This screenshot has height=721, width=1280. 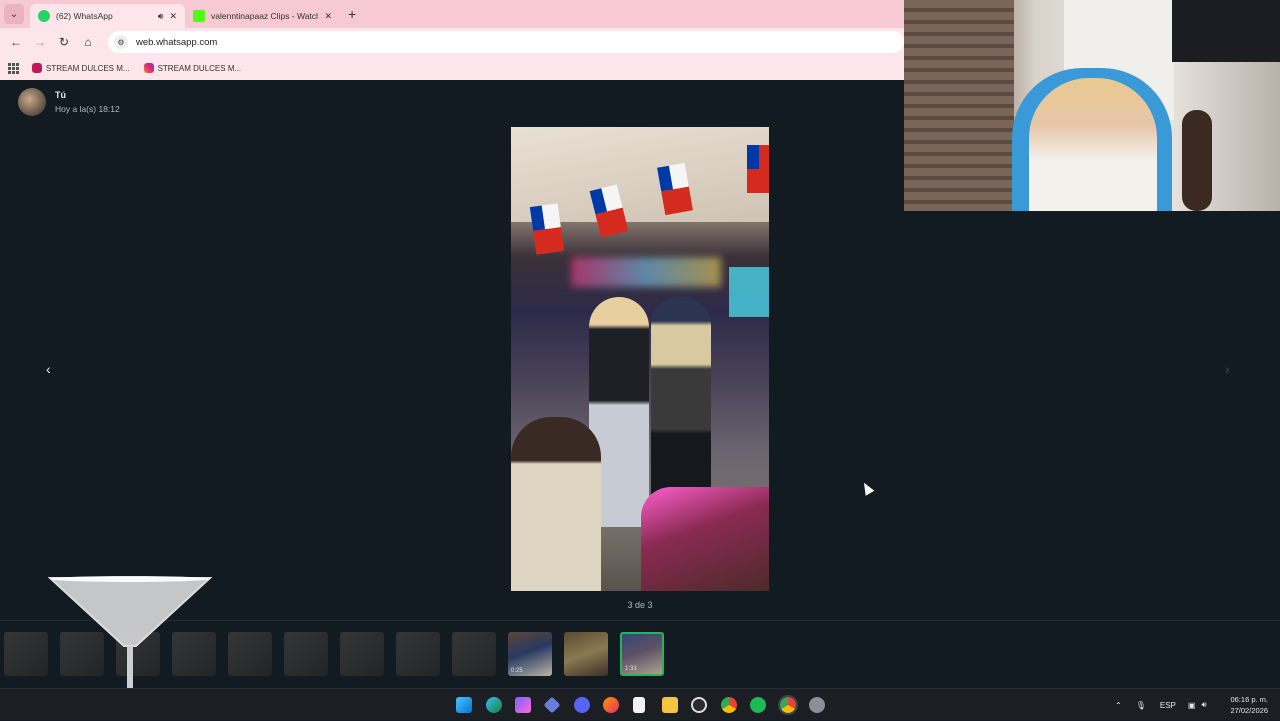 What do you see at coordinates (749, 292) in the screenshot?
I see `tv-screen-image` at bounding box center [749, 292].